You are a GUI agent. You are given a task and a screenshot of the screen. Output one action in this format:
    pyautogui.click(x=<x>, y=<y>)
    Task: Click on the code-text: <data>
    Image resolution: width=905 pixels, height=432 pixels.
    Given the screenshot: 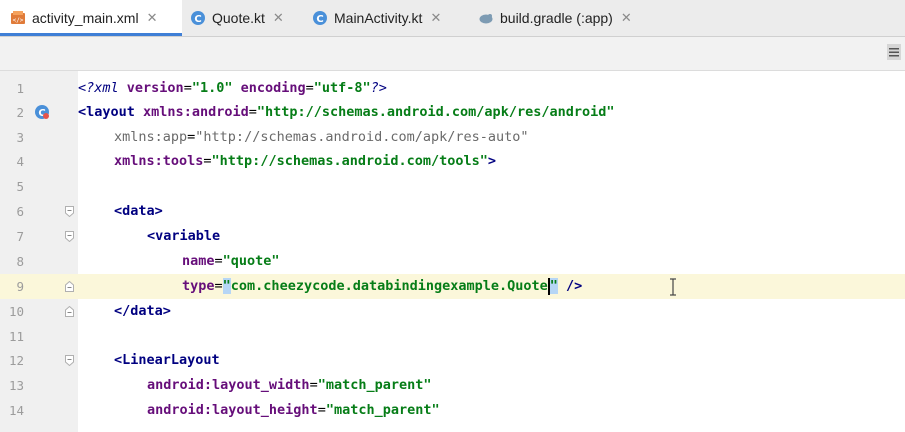 What is the action you would take?
    pyautogui.click(x=138, y=211)
    